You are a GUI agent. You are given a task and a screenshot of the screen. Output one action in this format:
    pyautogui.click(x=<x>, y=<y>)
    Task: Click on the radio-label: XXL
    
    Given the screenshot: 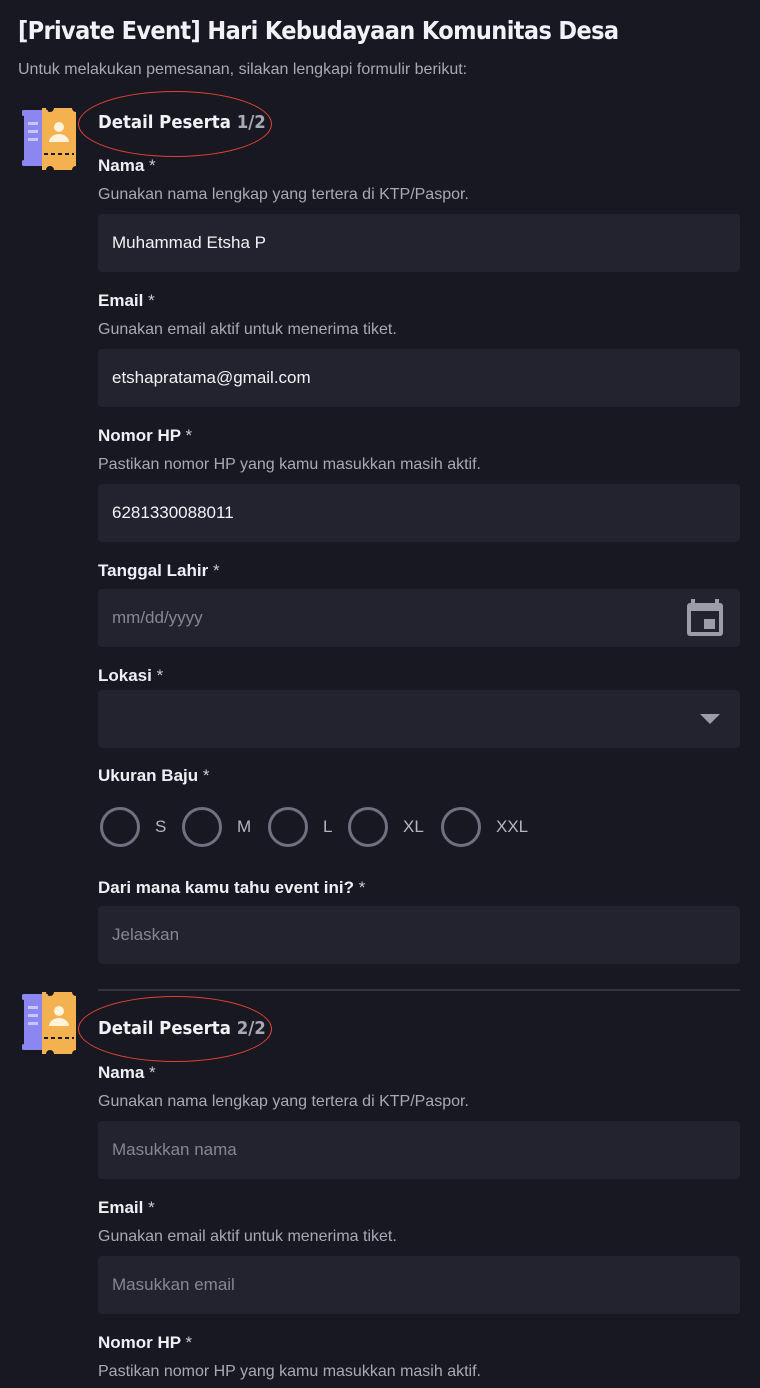 What is the action you would take?
    pyautogui.click(x=512, y=826)
    